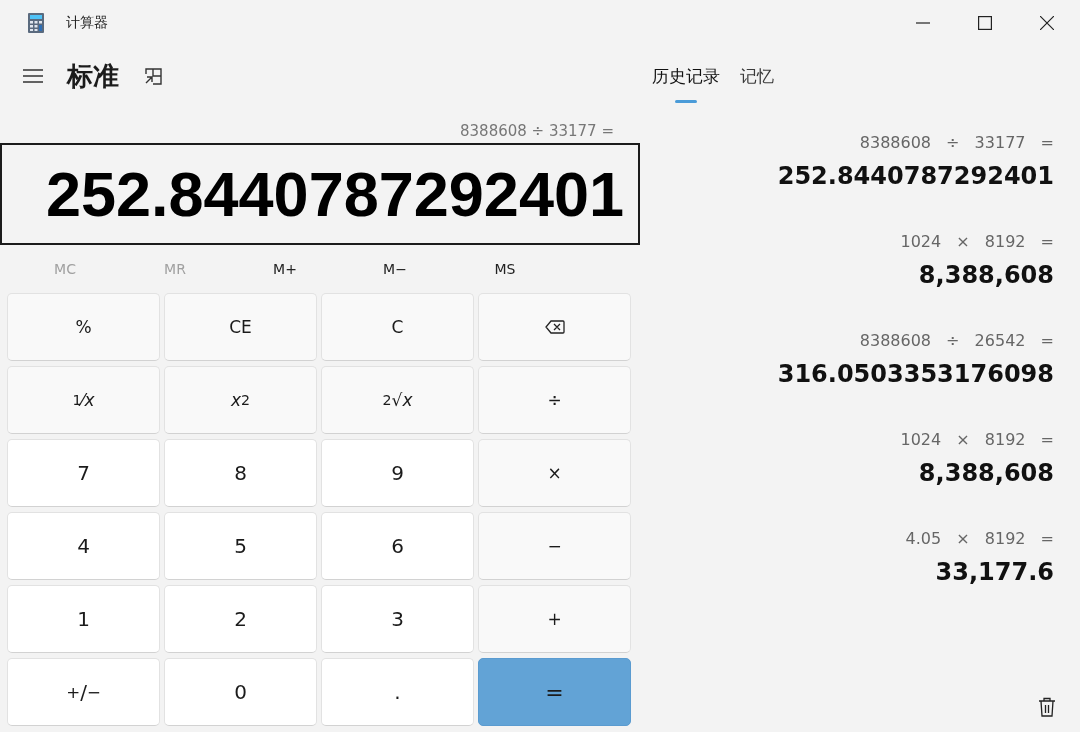 The width and height of the screenshot is (1080, 732). What do you see at coordinates (979, 538) in the screenshot?
I see `history-expression: 4.05 × 8192 =` at bounding box center [979, 538].